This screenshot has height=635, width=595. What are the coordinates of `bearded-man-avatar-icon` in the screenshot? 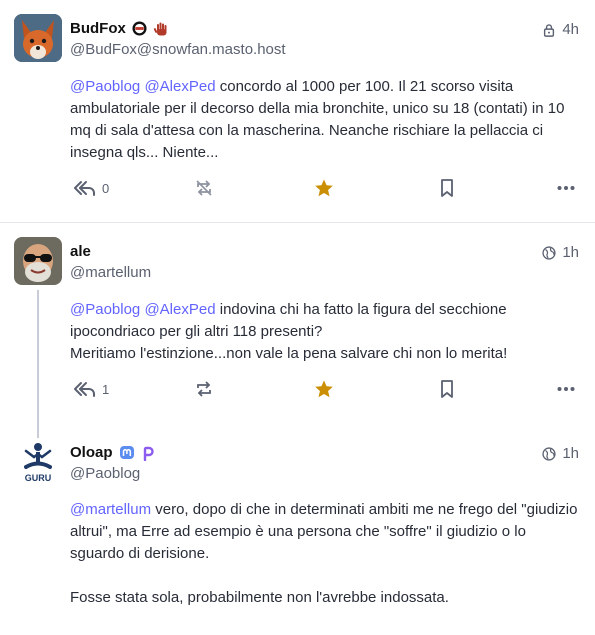 It's located at (38, 261).